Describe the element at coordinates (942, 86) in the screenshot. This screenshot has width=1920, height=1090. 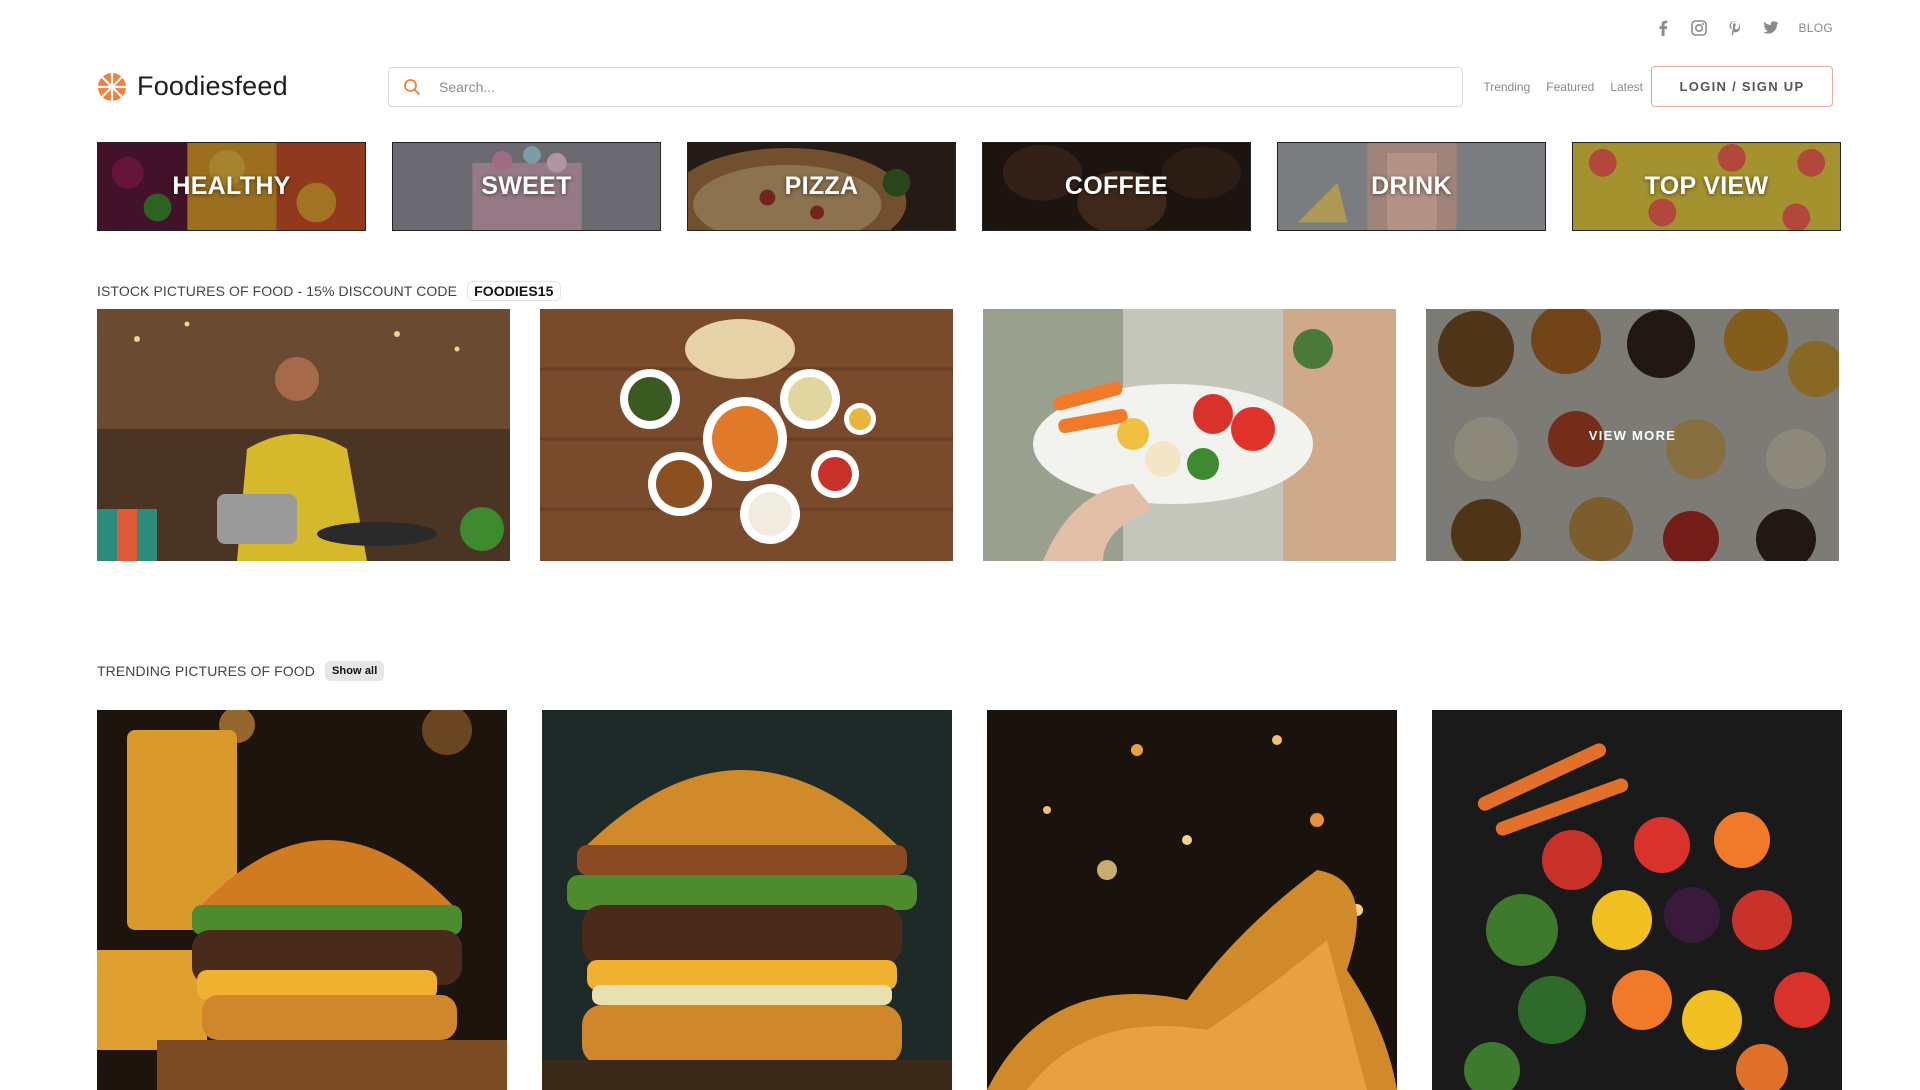
I see `search-input` at that location.